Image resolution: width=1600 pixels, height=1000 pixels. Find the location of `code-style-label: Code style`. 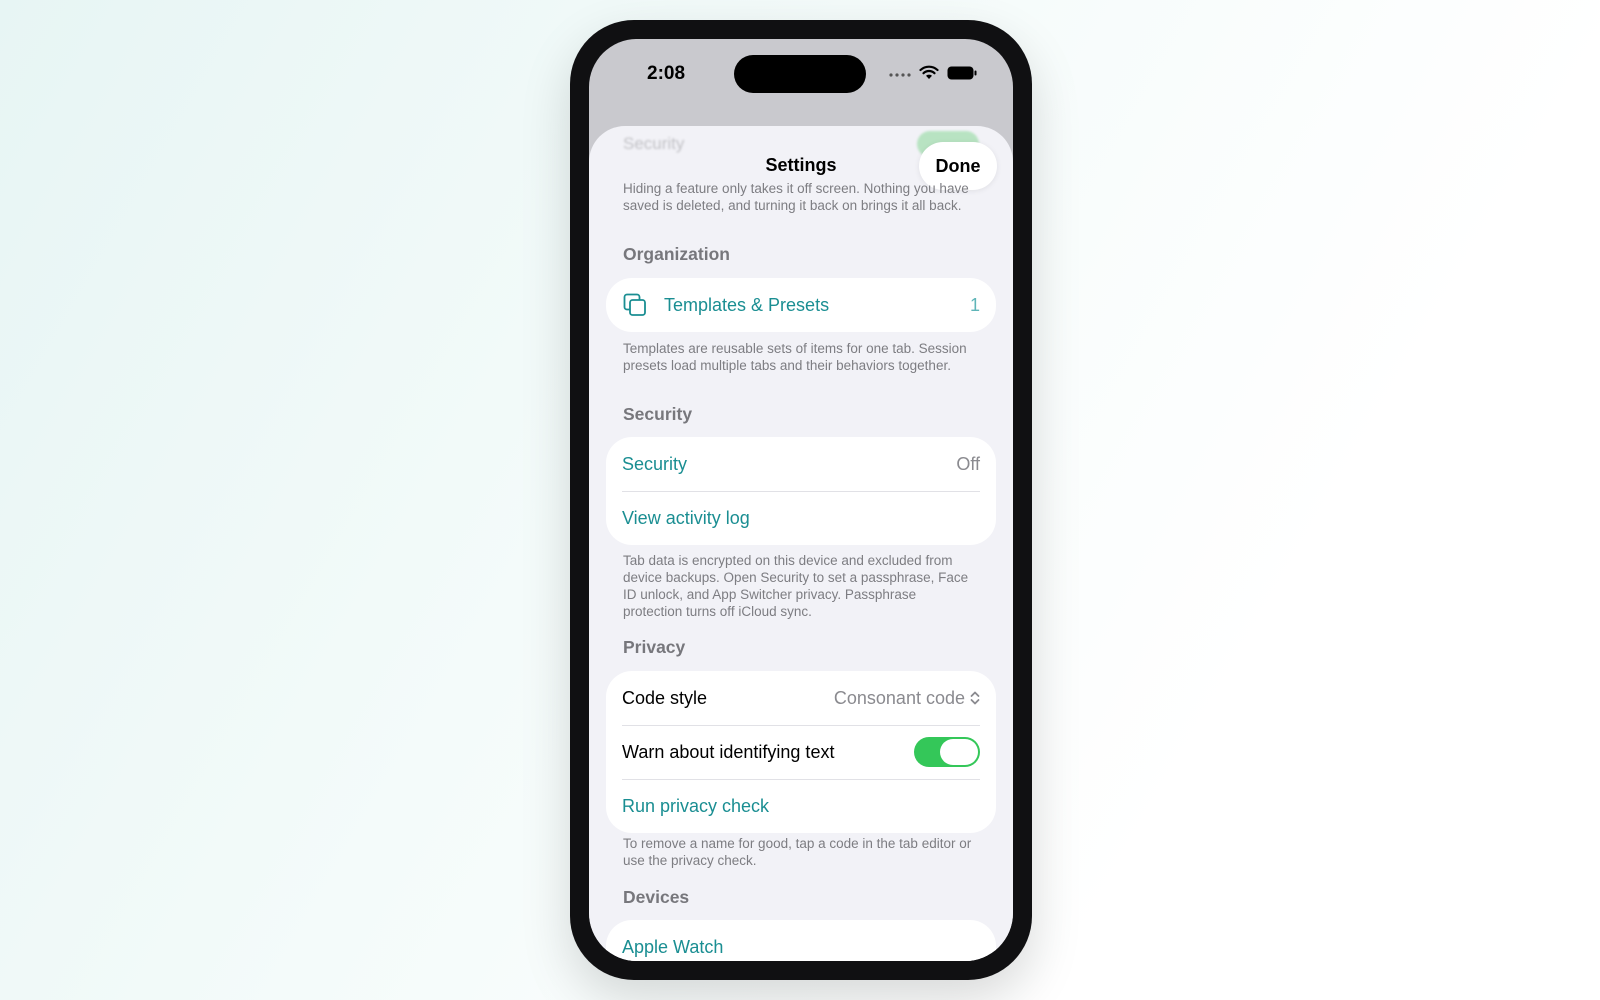

code-style-label: Code style is located at coordinates (665, 697).